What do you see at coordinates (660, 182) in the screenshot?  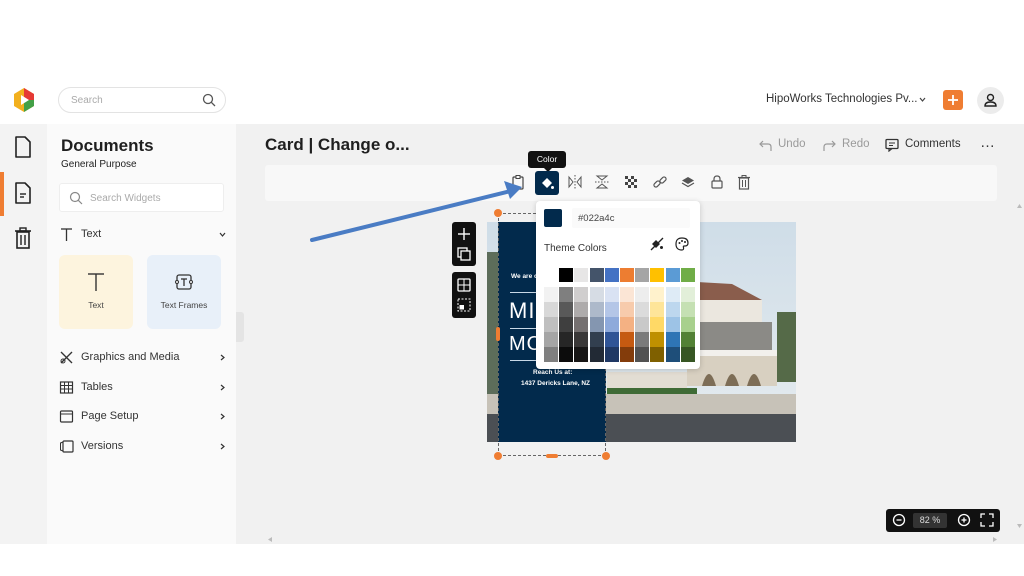 I see `link-icon` at bounding box center [660, 182].